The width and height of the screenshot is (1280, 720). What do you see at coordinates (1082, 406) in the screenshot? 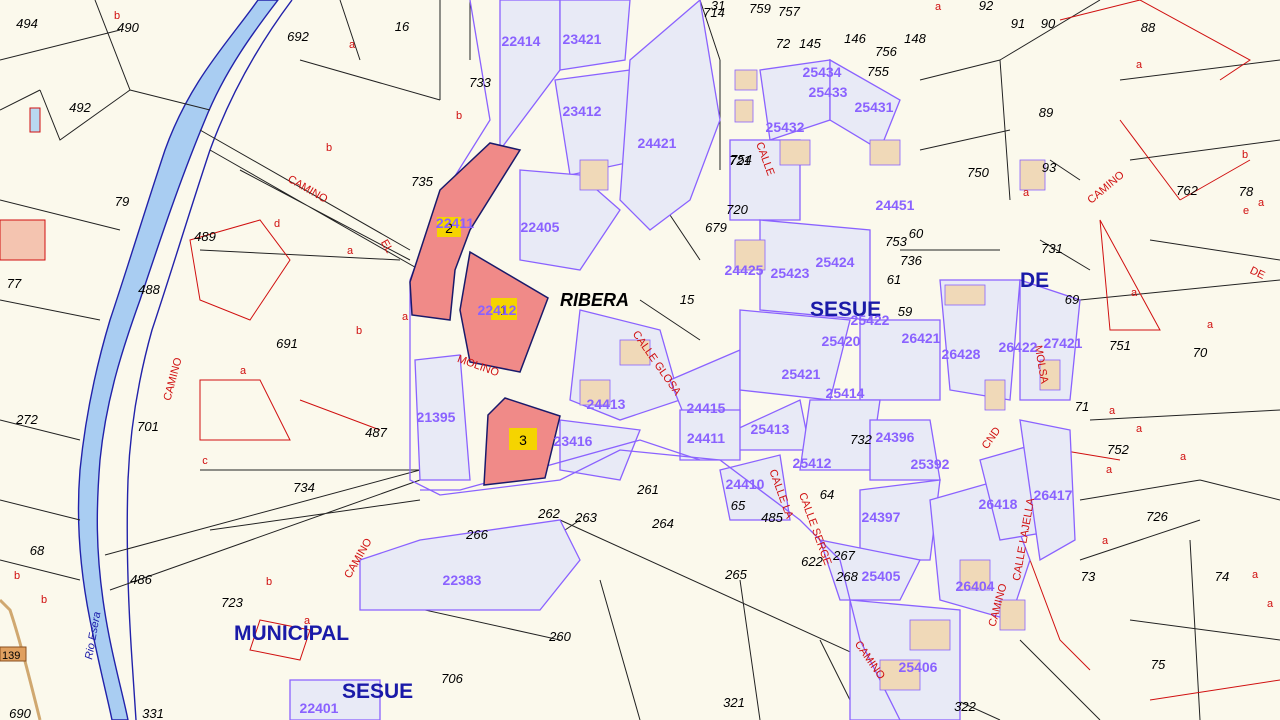
I see `parcel-number: 71` at bounding box center [1082, 406].